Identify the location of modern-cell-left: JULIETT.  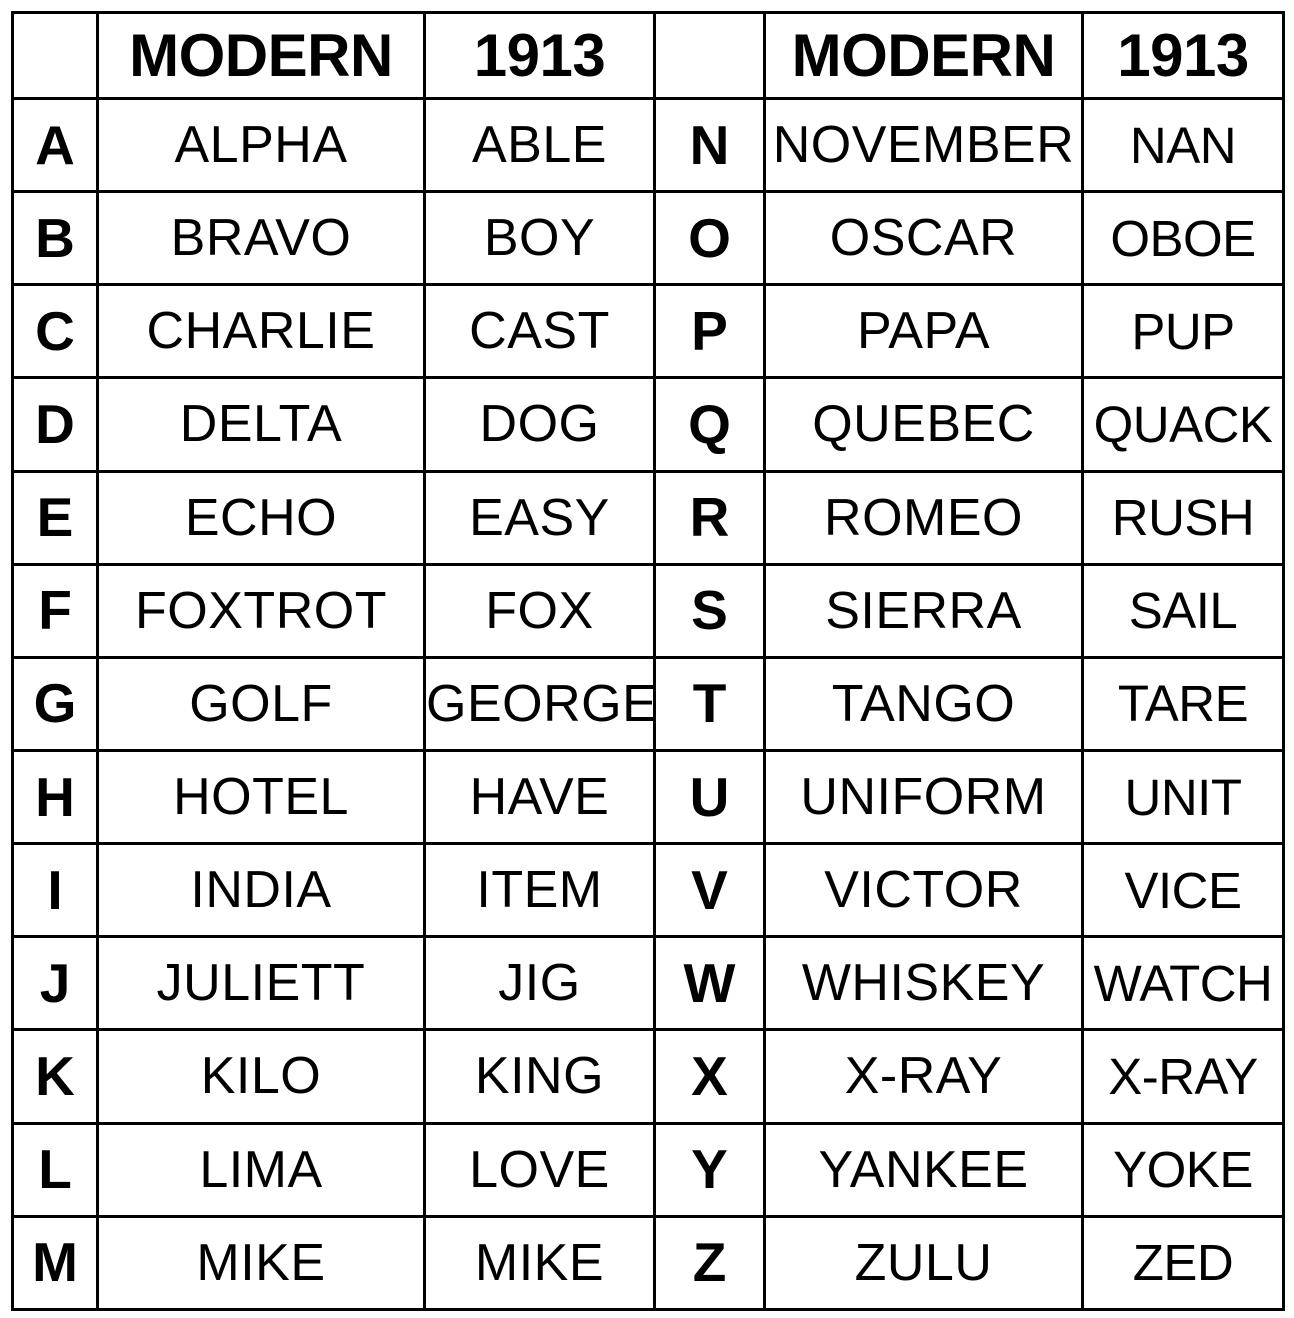
(261, 983).